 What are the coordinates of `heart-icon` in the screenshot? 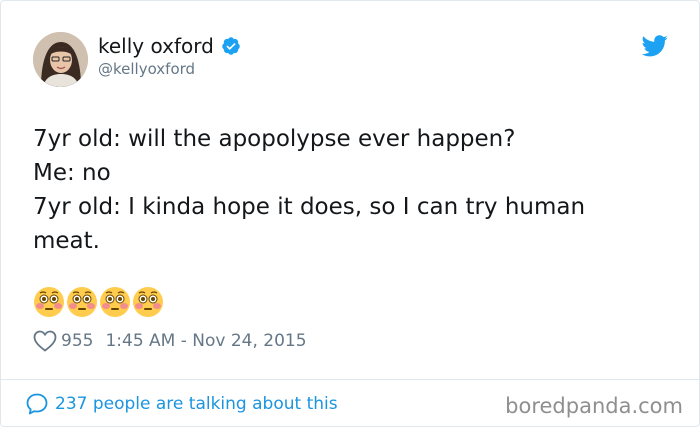 It's located at (45, 341).